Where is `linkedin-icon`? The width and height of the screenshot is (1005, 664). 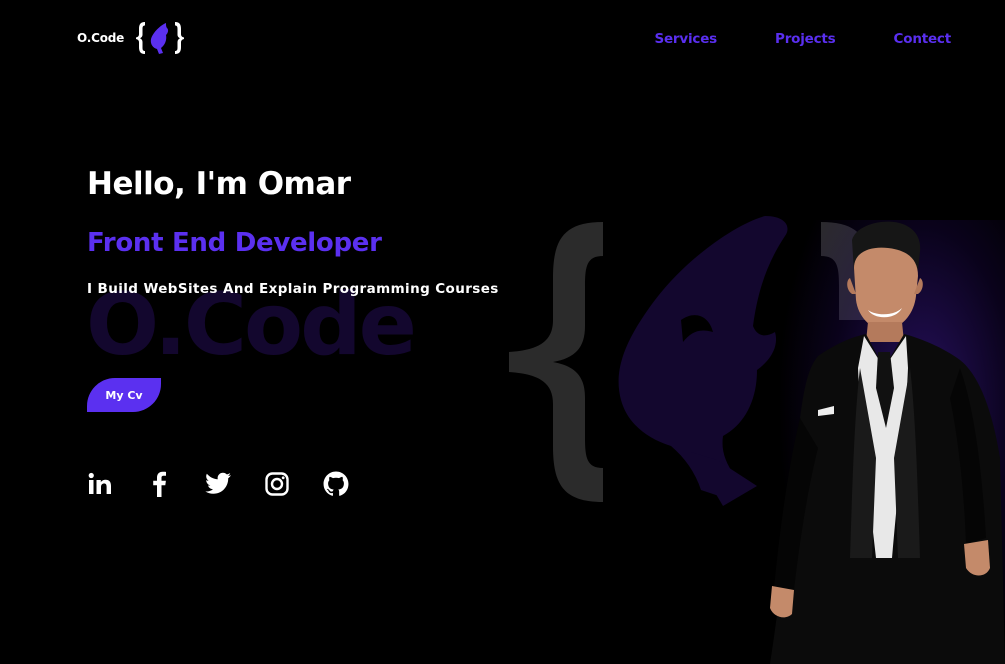
linkedin-icon is located at coordinates (99, 483).